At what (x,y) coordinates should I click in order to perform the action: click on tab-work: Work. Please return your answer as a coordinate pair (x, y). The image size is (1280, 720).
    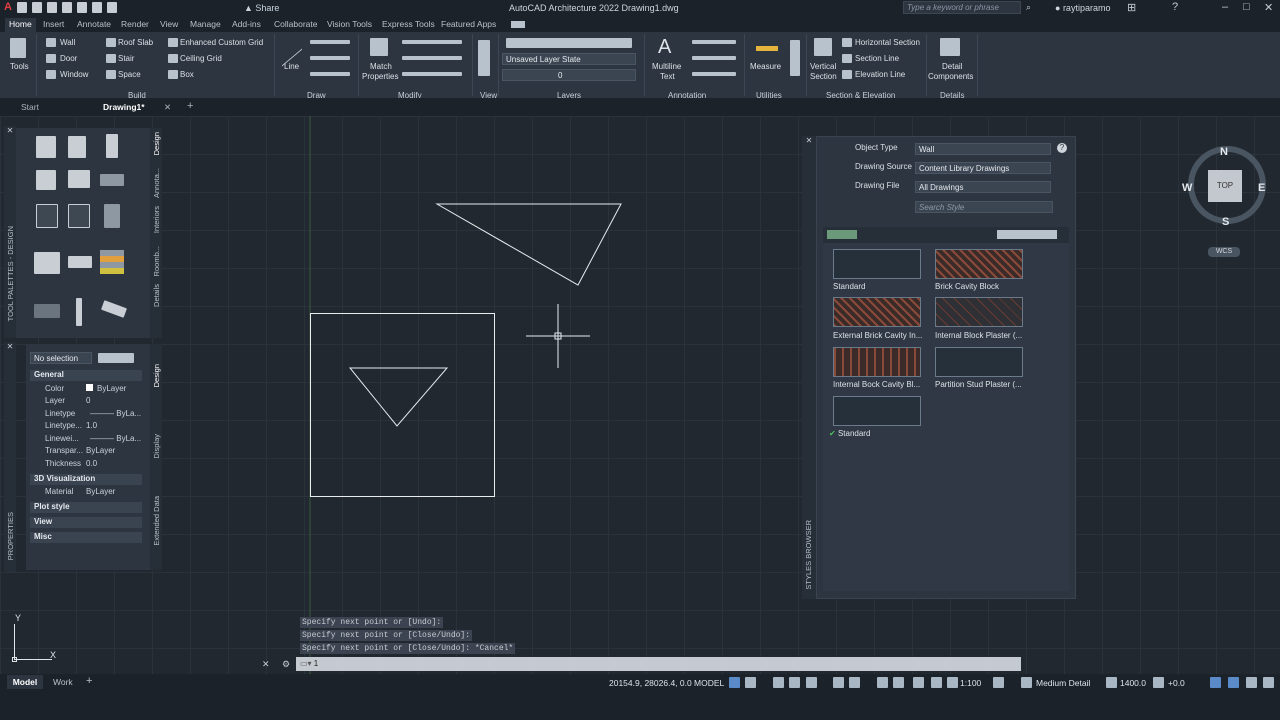
    Looking at the image, I should click on (63, 682).